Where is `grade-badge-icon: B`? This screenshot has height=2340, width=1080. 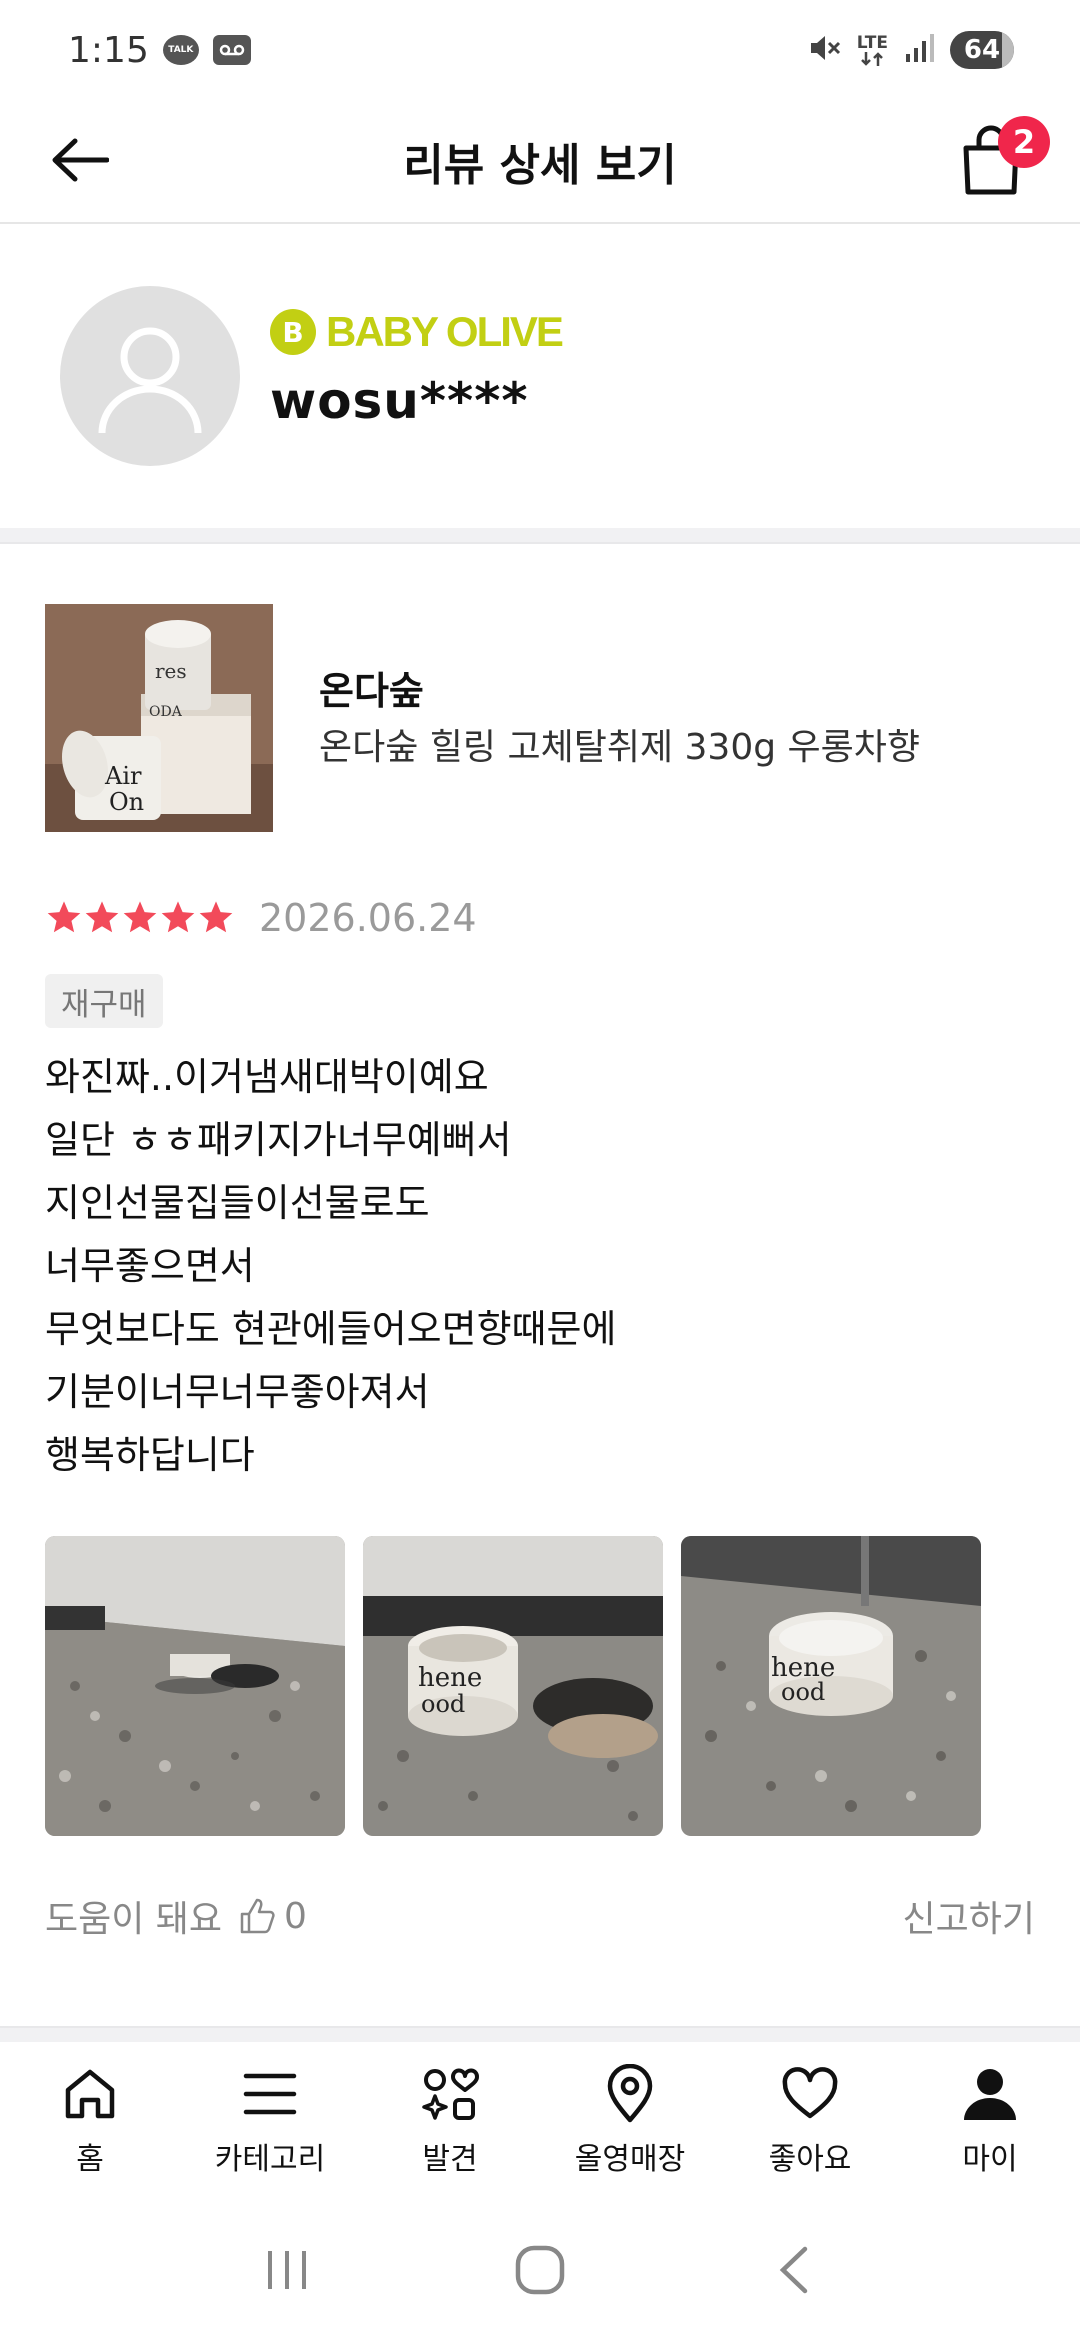 grade-badge-icon: B is located at coordinates (293, 332).